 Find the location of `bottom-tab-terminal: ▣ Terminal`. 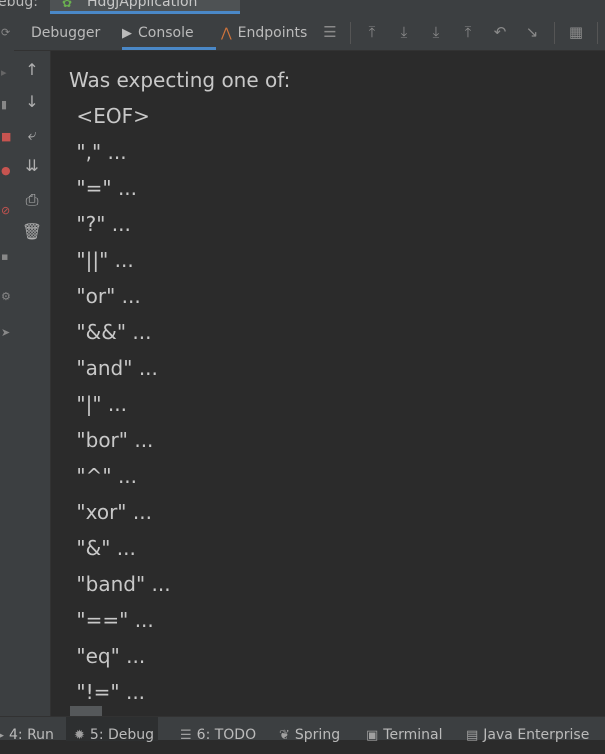

bottom-tab-terminal: ▣ Terminal is located at coordinates (404, 730).